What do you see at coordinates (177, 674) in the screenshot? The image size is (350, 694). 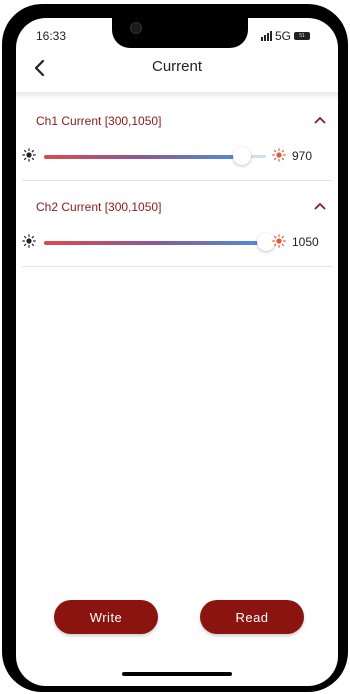 I see `home-indicator` at bounding box center [177, 674].